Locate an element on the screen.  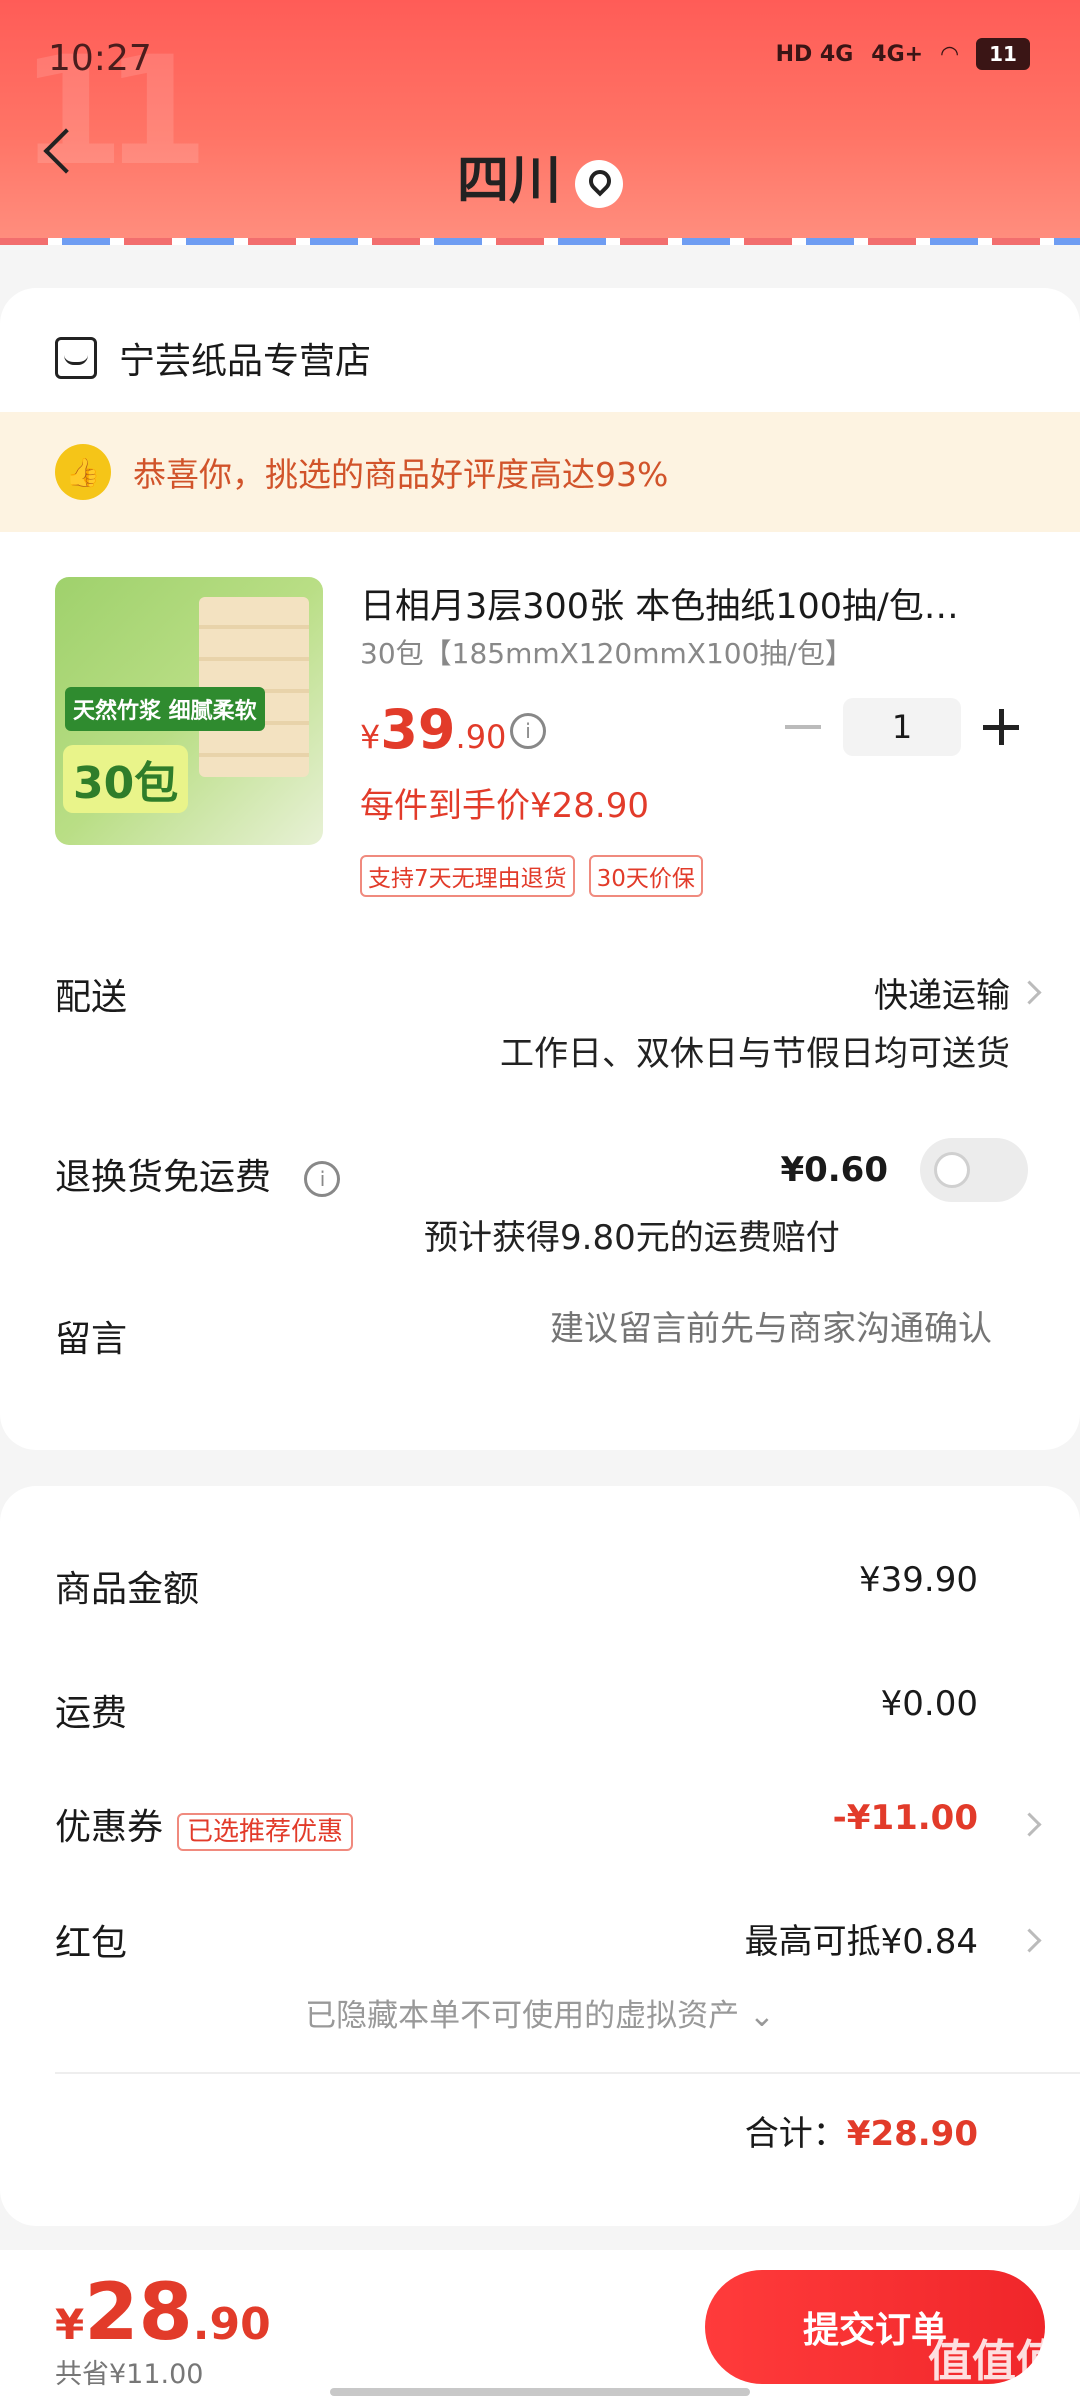
price-currency: ¥ is located at coordinates (370, 737).